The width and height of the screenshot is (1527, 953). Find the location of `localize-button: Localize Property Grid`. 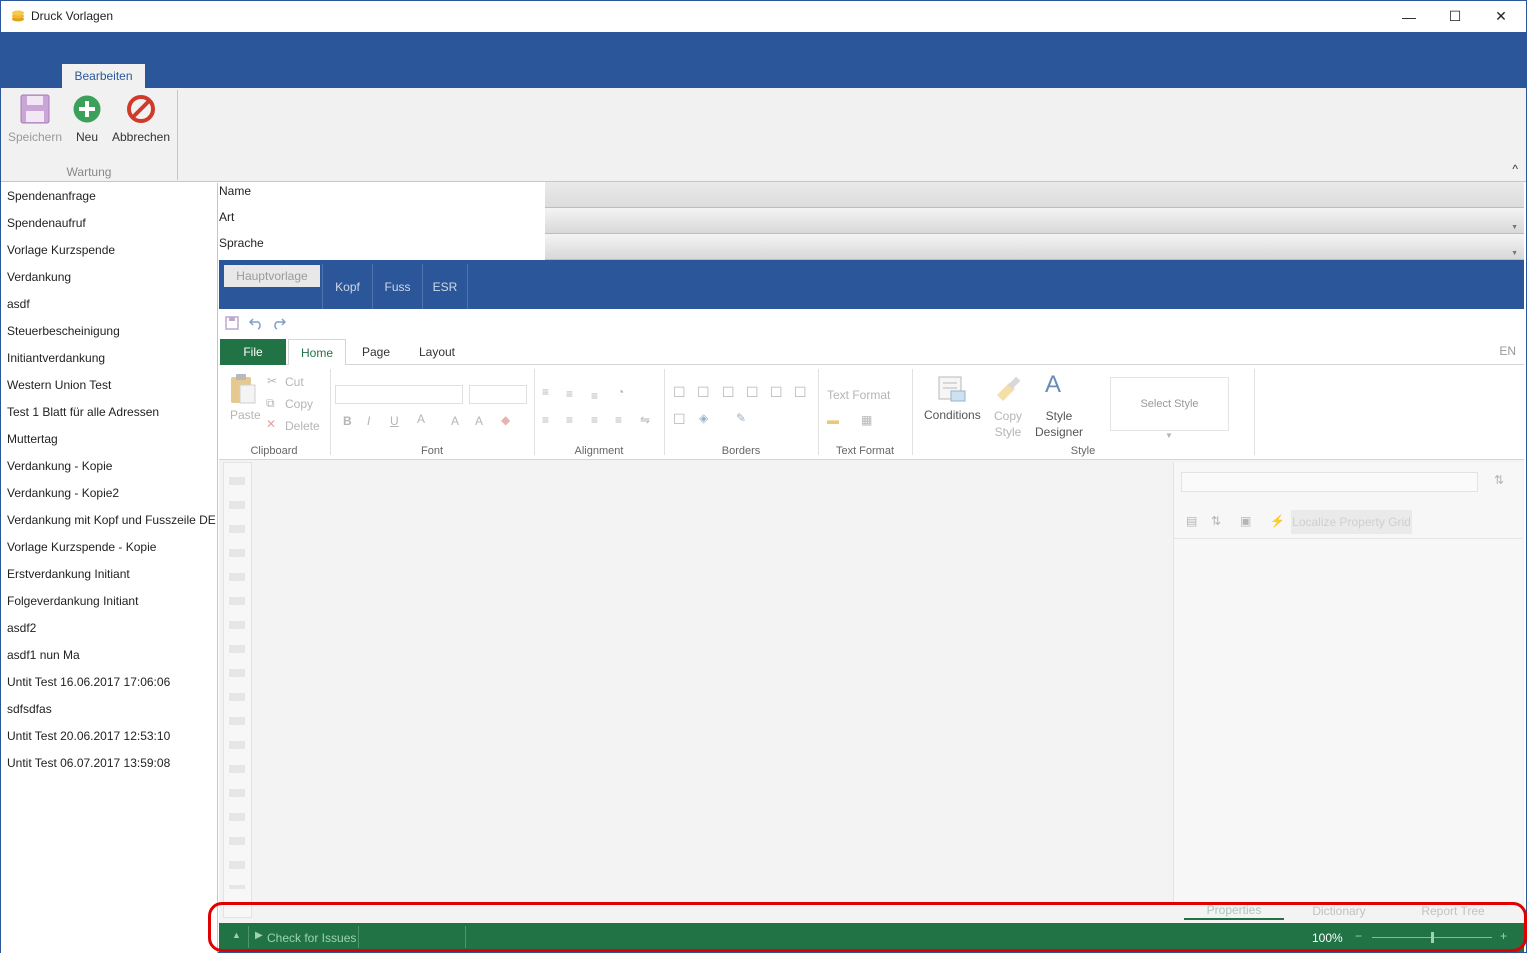

localize-button: Localize Property Grid is located at coordinates (1351, 522).